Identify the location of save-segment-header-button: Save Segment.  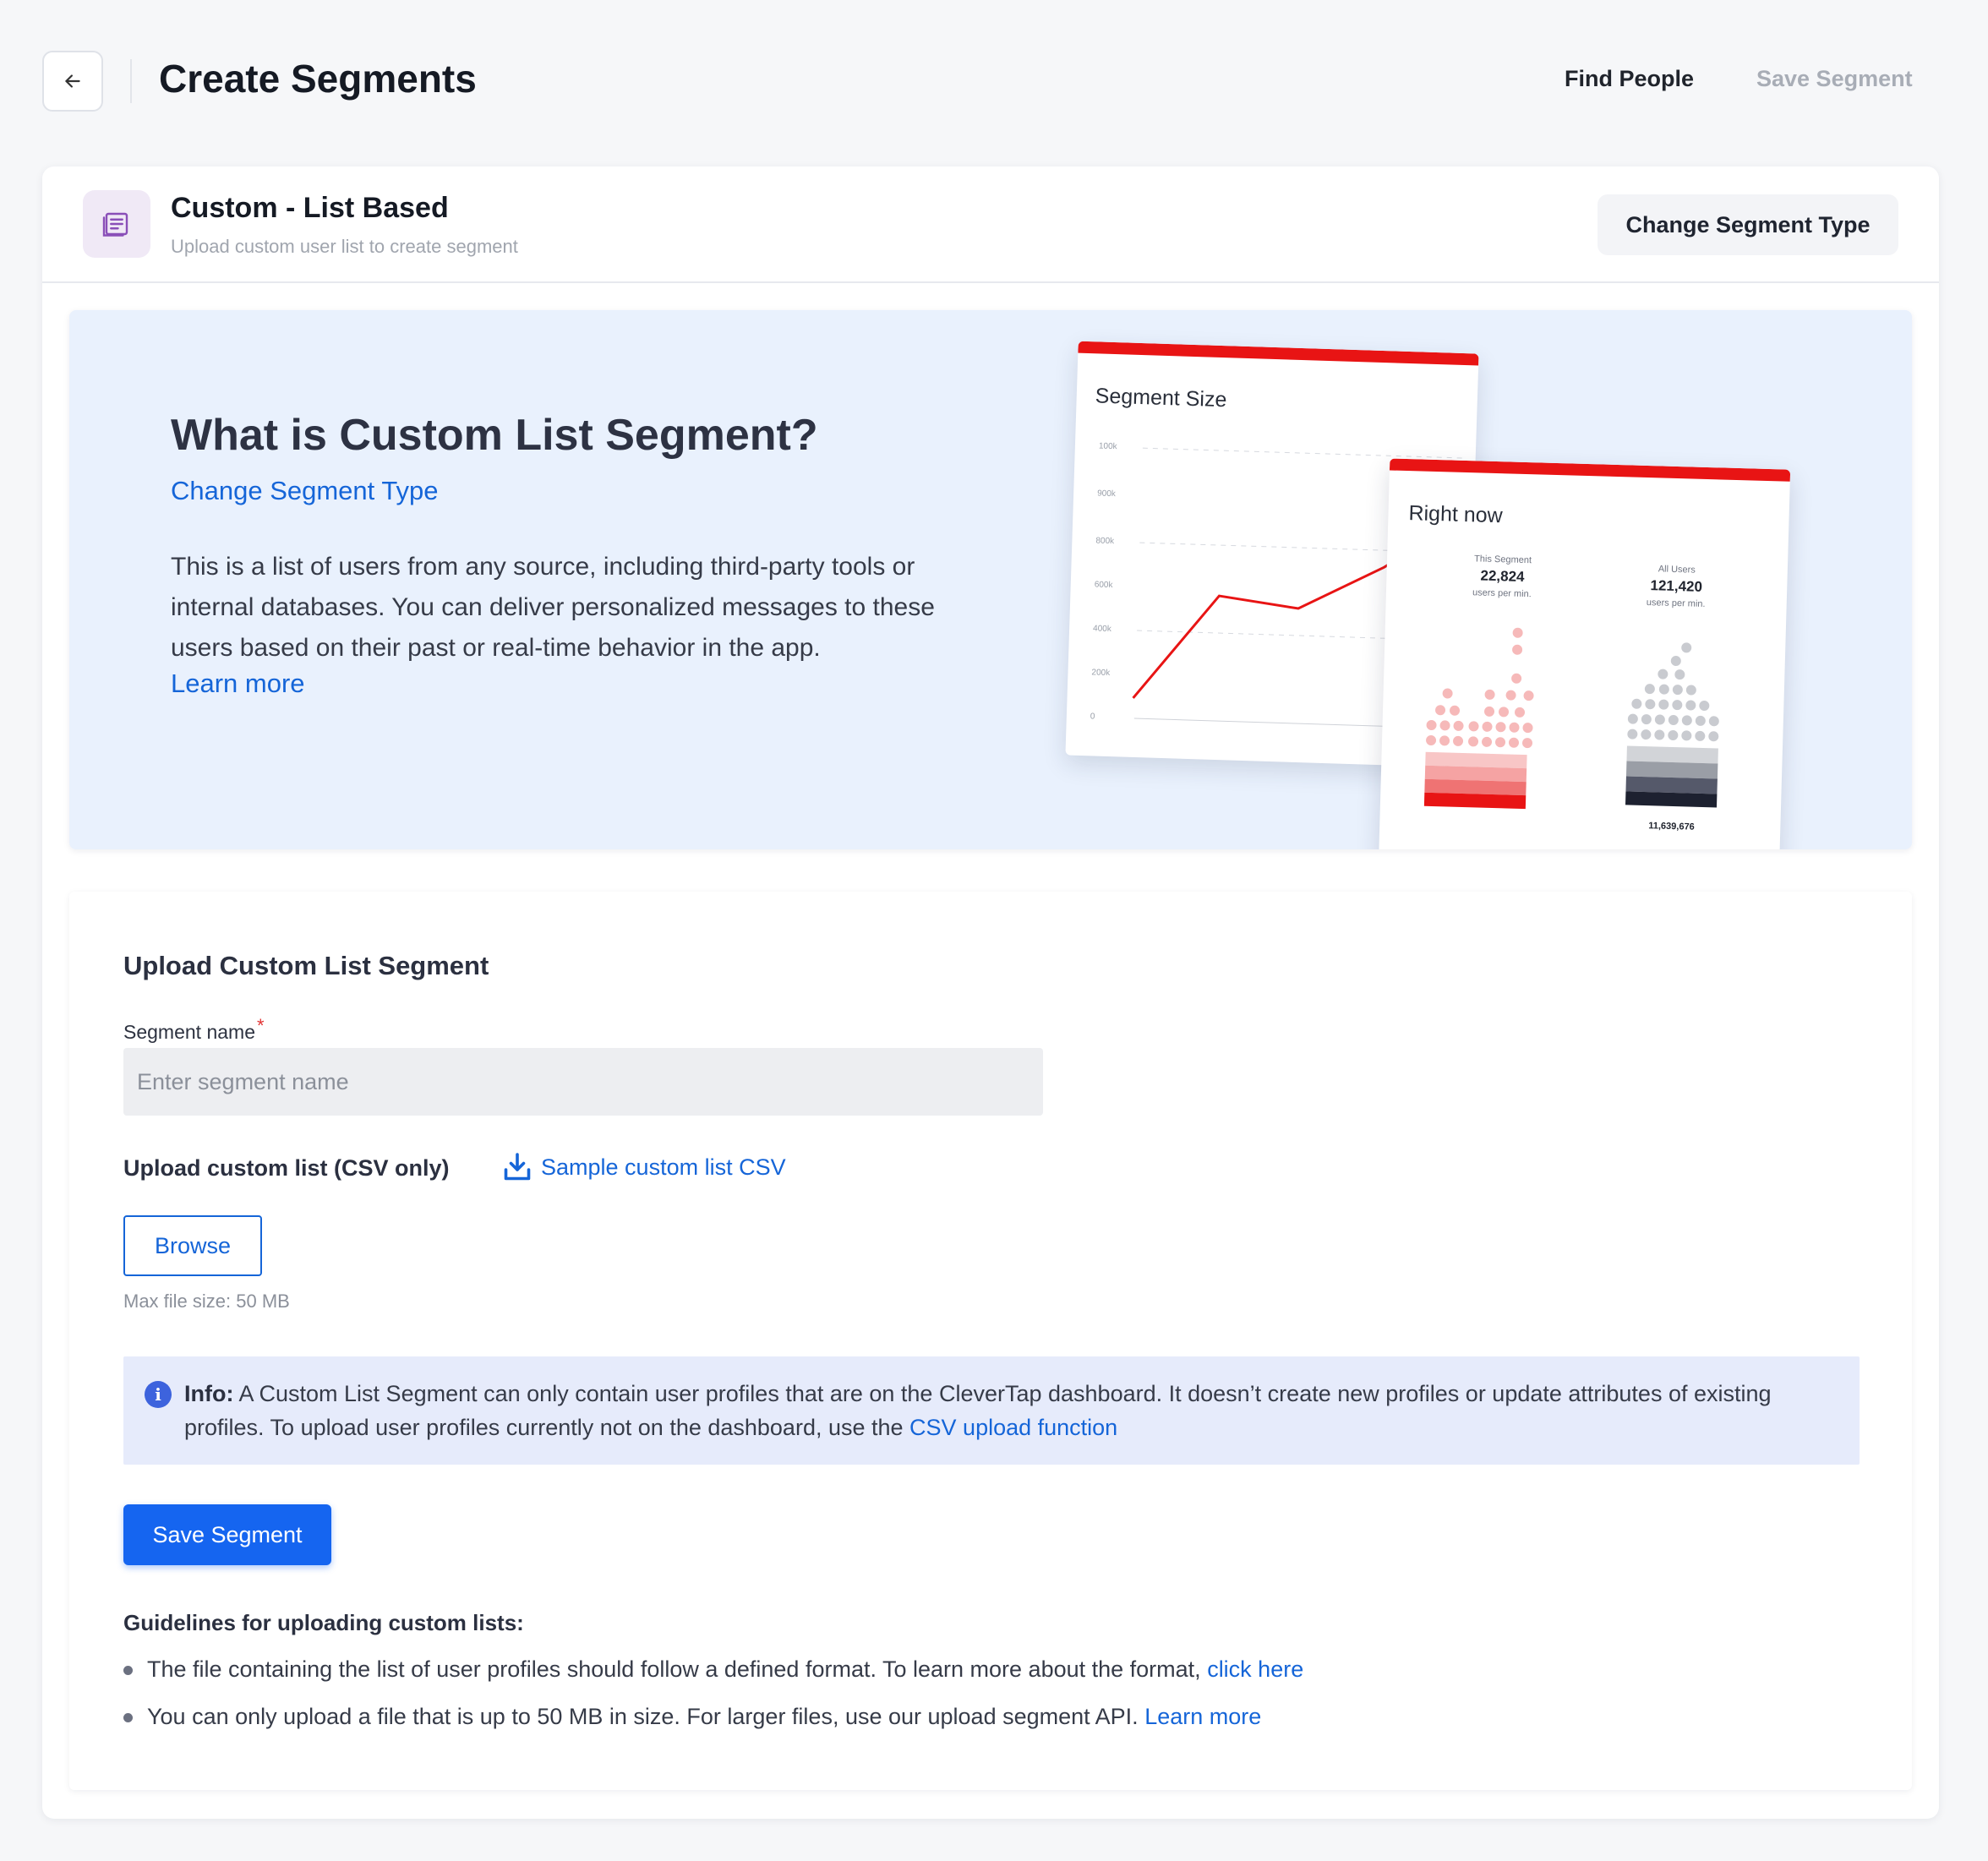
(1834, 79).